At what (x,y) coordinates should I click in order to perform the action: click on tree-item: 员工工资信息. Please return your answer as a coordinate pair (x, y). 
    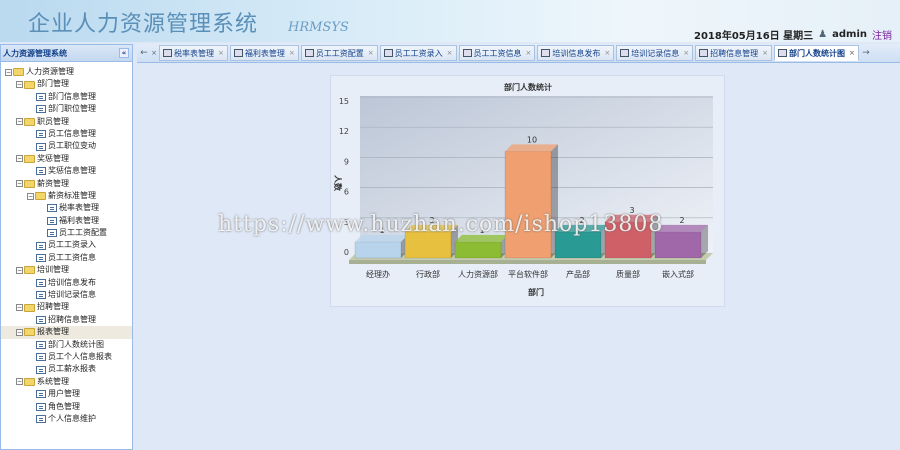
    Looking at the image, I should click on (66, 258).